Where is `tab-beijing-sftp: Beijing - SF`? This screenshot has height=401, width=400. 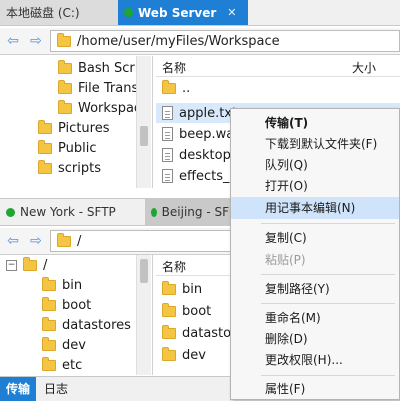 tab-beijing-sftp: Beijing - SF is located at coordinates (190, 212).